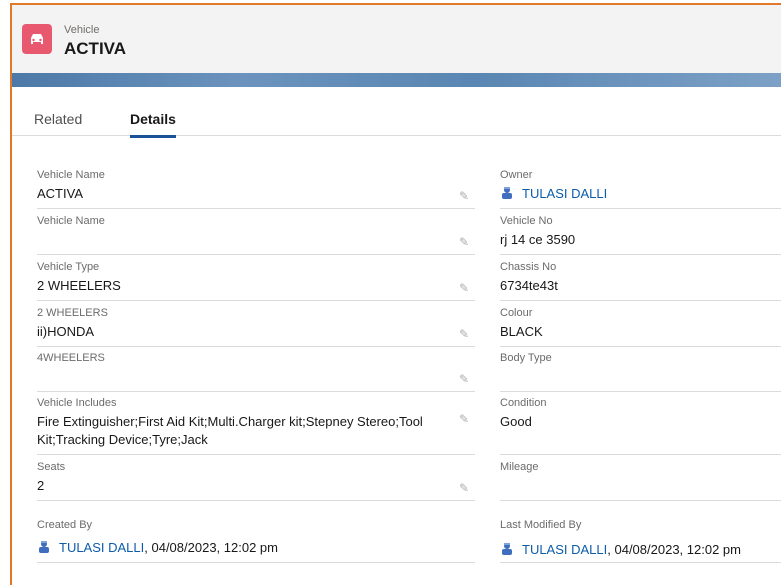 This screenshot has width=781, height=585. Describe the element at coordinates (640, 189) in the screenshot. I see `field-owner: Owner TULASI DALLI` at that location.